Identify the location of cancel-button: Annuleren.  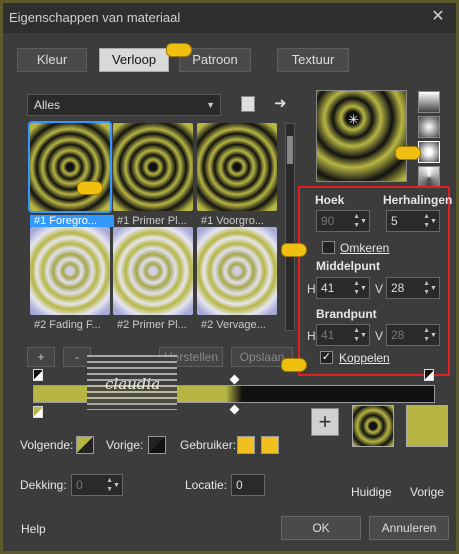
(409, 528).